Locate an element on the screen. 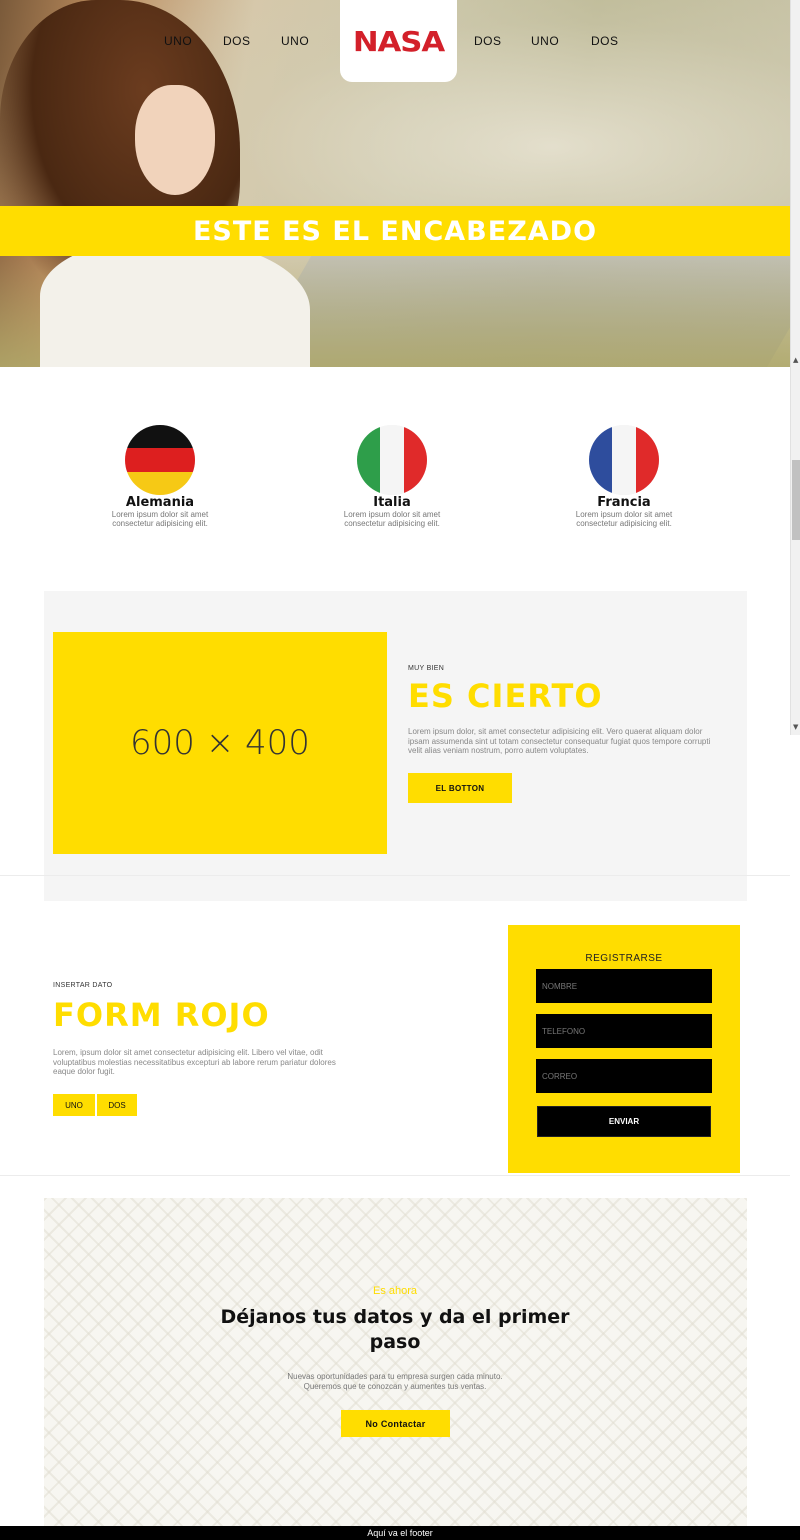  hero-heading: ESTE ES EL ENCABEZADO is located at coordinates (395, 231).